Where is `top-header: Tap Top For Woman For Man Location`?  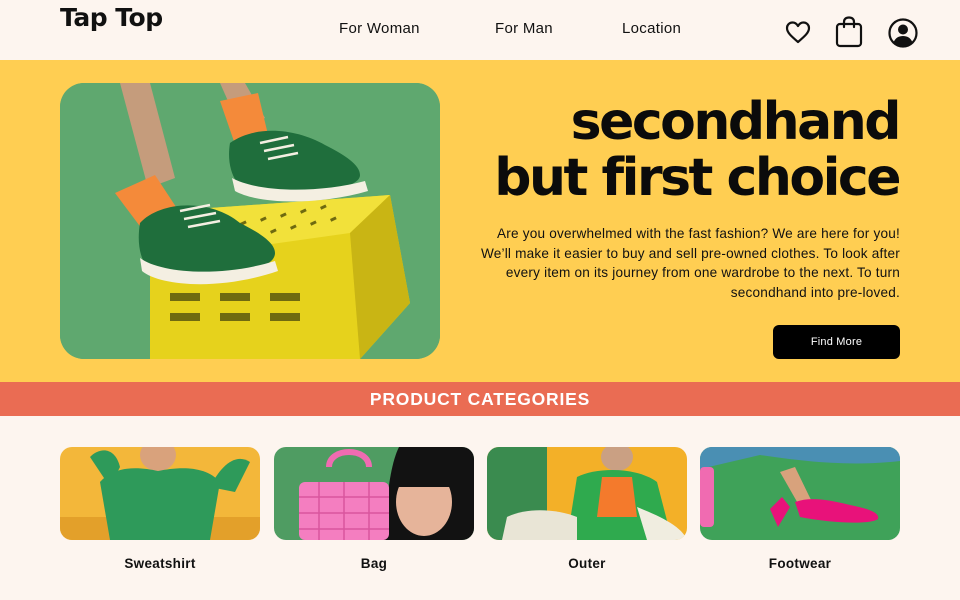
top-header: Tap Top For Woman For Man Location is located at coordinates (480, 30).